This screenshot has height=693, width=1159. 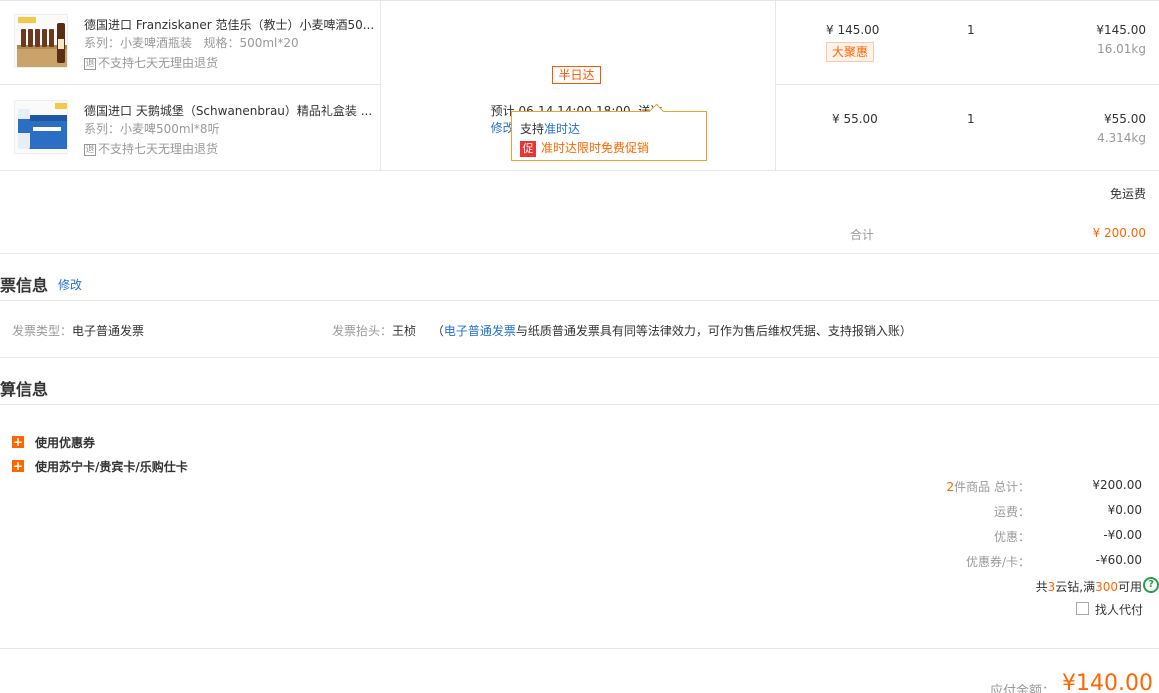 I want to click on use-cards-toggle: 使用苏宁卡/贵宾卡/乐购仕卡, so click(x=111, y=466).